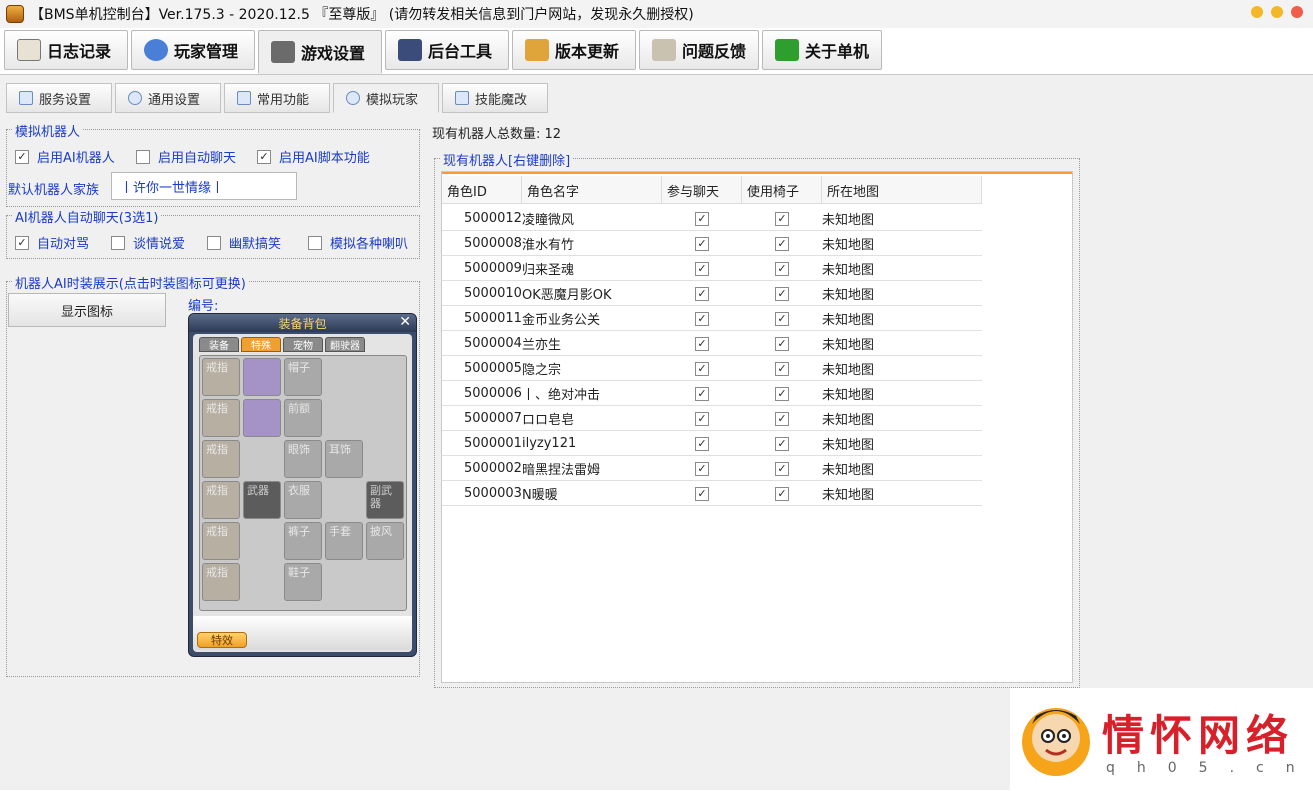  I want to click on slot-cape: 披风, so click(385, 541).